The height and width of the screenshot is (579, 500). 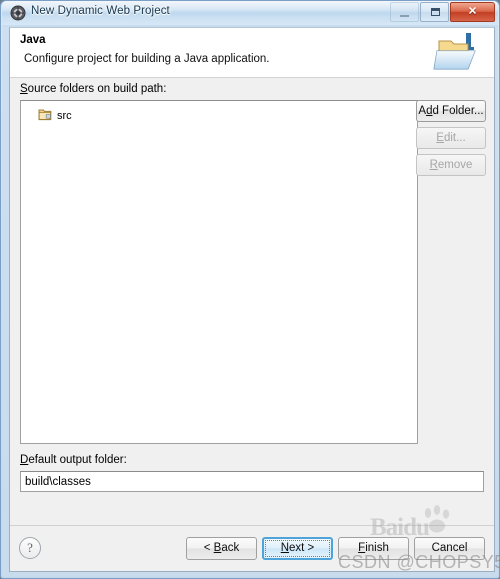 I want to click on help-button: ?, so click(x=30, y=548).